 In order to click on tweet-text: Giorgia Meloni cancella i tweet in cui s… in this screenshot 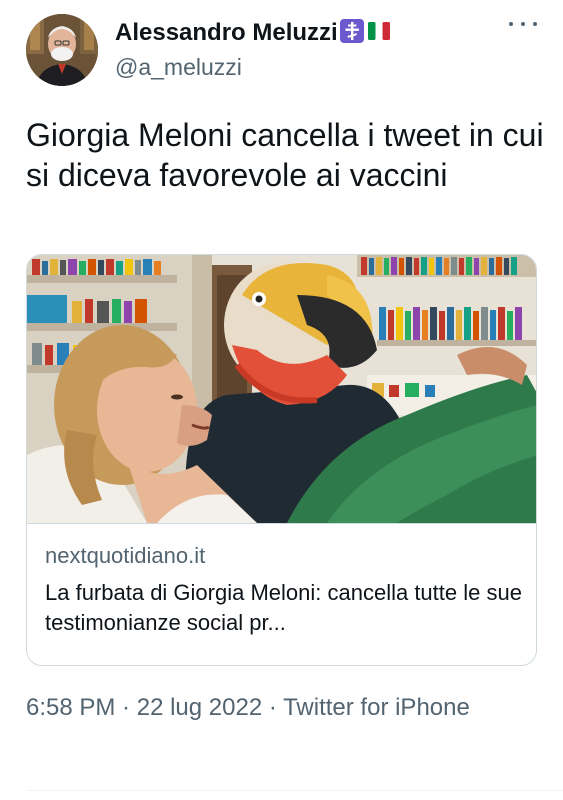, I will do `click(285, 155)`.